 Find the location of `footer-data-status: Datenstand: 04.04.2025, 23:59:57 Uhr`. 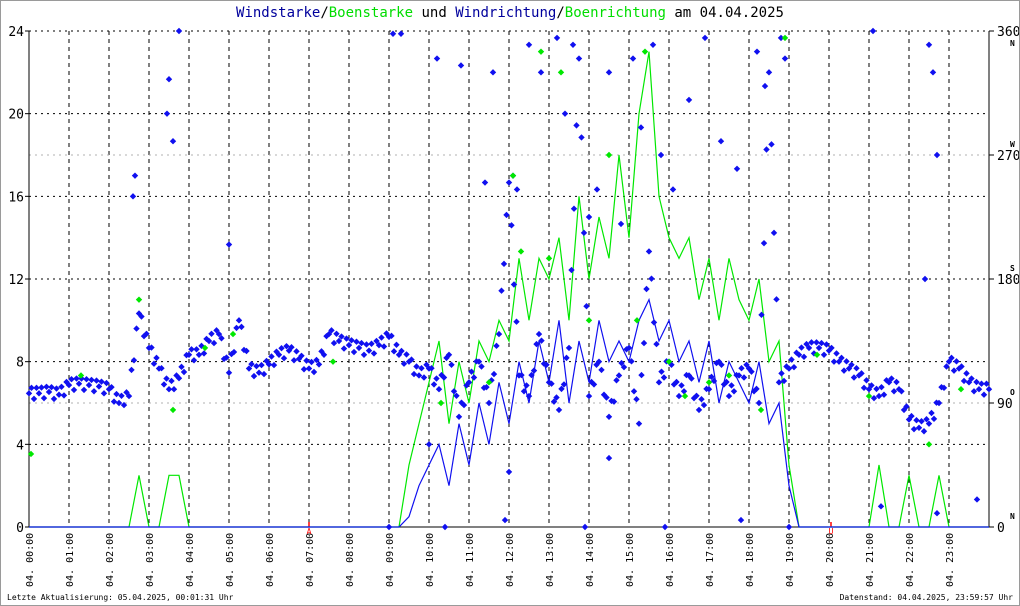

footer-data-status: Datenstand: 04.04.2025, 23:59:57 Uhr is located at coordinates (926, 597).